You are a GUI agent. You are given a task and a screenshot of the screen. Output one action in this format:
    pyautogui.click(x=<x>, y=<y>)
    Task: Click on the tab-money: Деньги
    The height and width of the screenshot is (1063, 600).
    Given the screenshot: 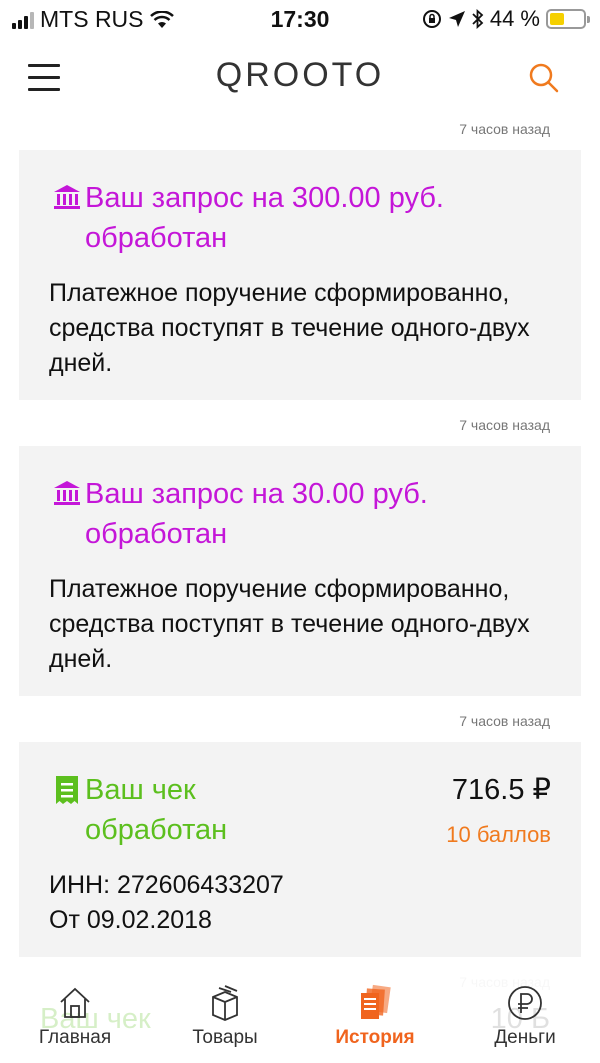 What is the action you would take?
    pyautogui.click(x=525, y=1016)
    